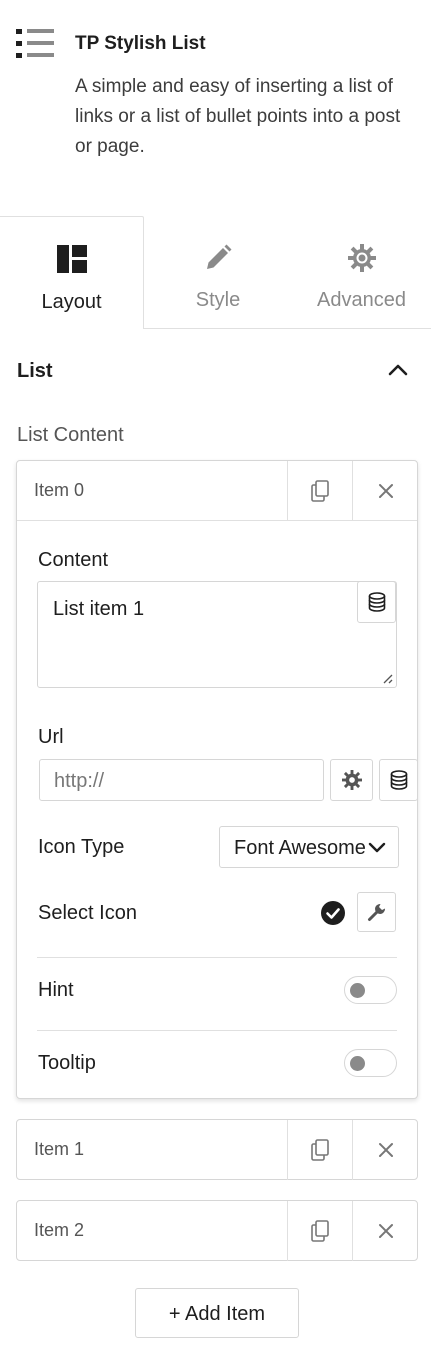 The height and width of the screenshot is (1353, 431). I want to click on add-item-label: + Add Item, so click(217, 1314).